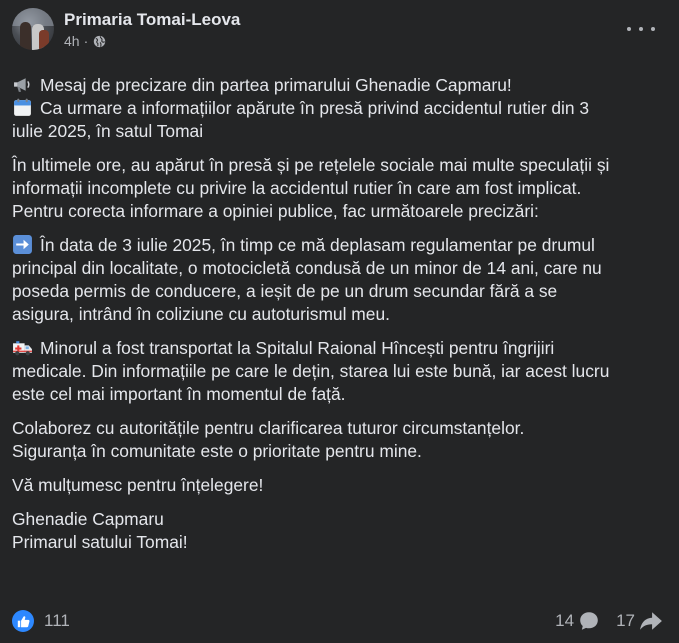 The width and height of the screenshot is (679, 643). Describe the element at coordinates (651, 621) in the screenshot. I see `share-icon` at that location.